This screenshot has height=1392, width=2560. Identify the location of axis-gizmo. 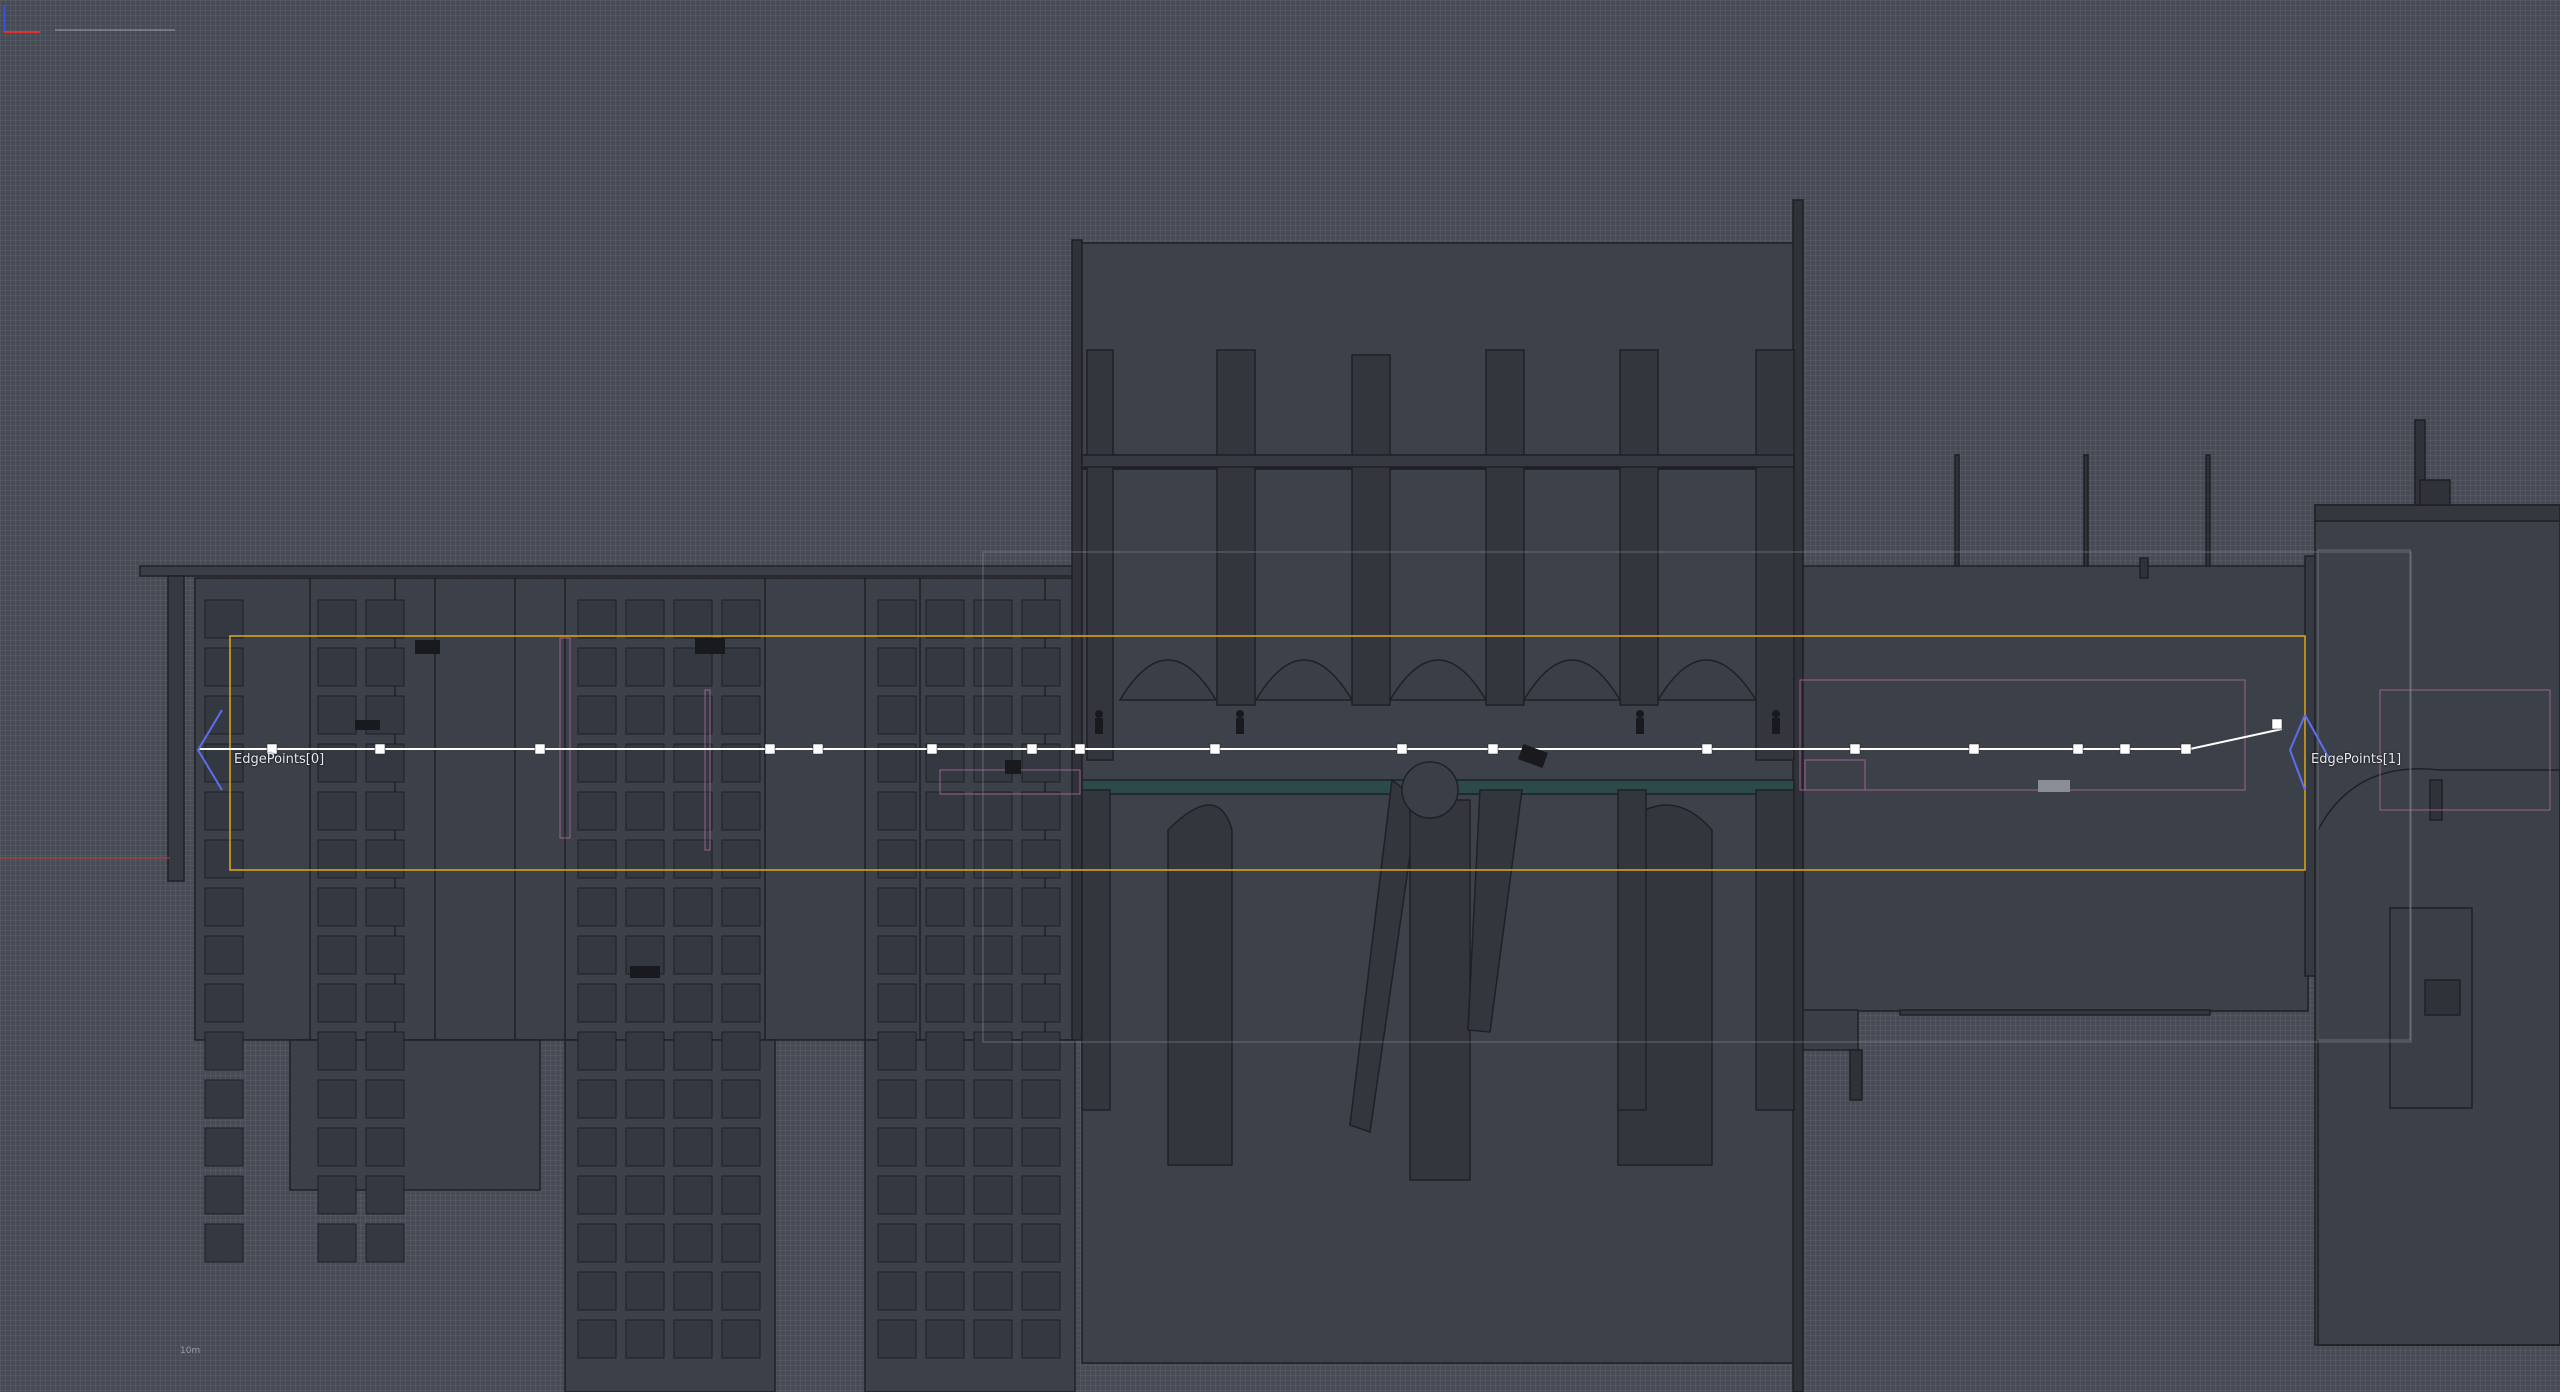
(89, 19).